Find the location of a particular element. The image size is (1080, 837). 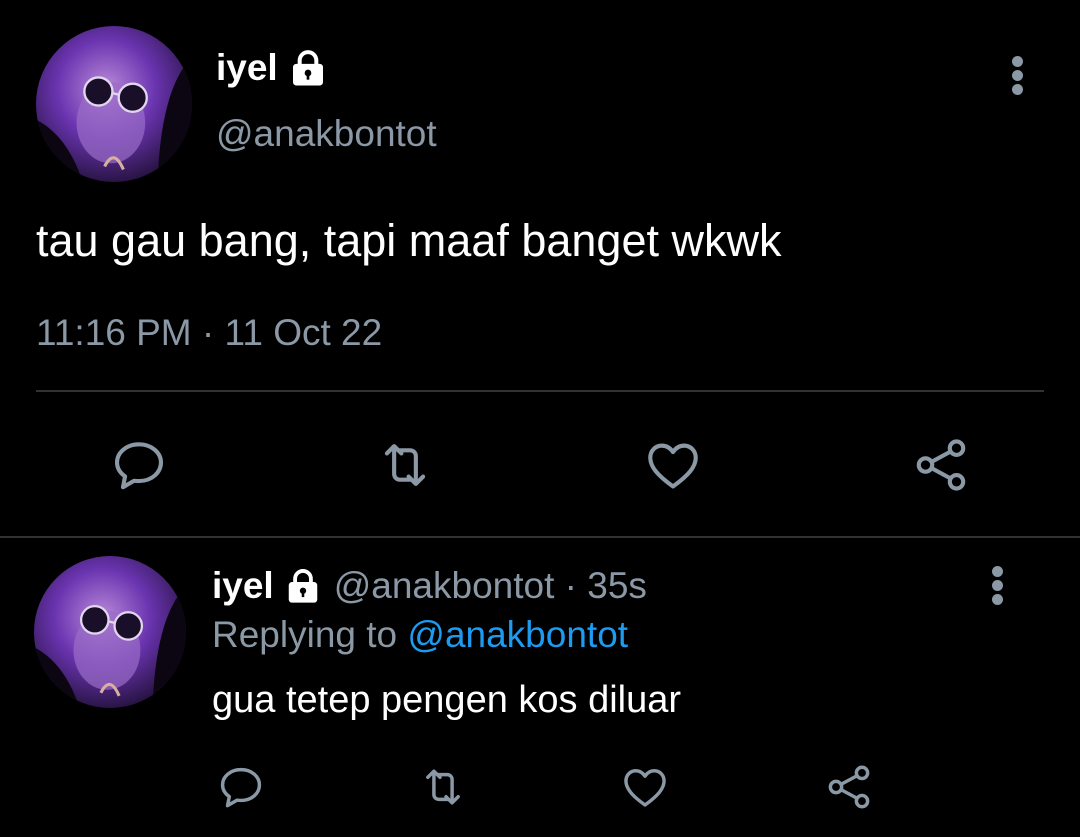

display-name-row: iyel is located at coordinates (272, 68).